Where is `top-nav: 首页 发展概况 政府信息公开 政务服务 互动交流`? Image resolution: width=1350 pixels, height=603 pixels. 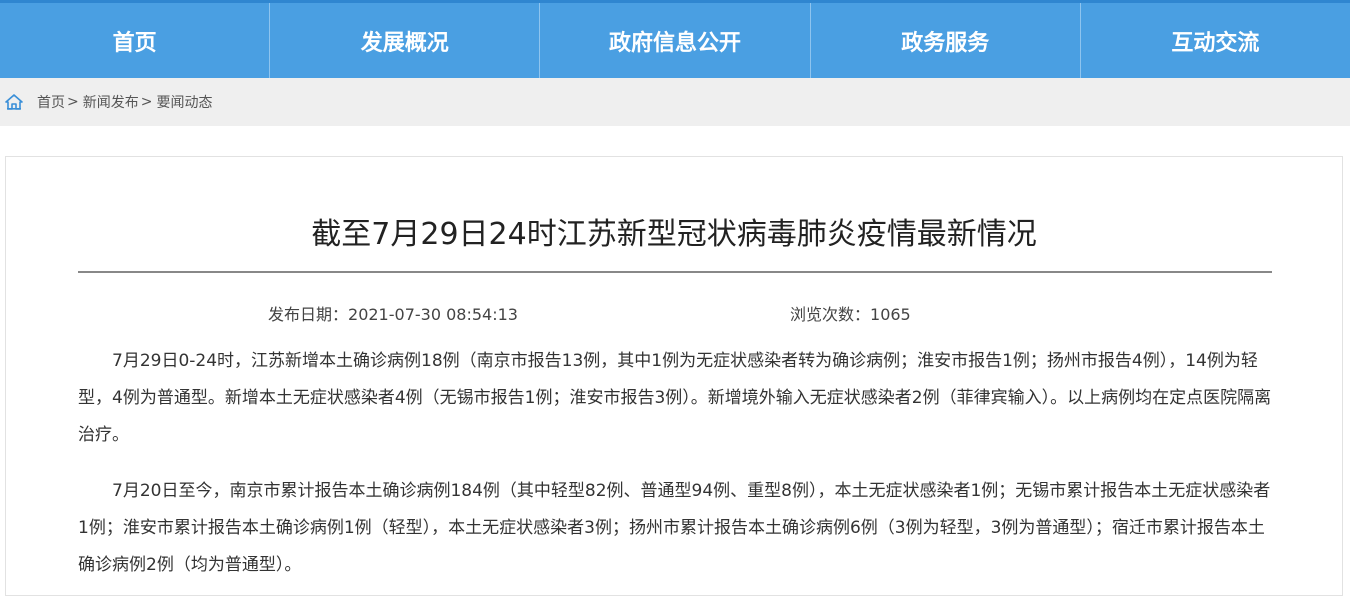
top-nav: 首页 发展概况 政府信息公开 政务服务 互动交流 is located at coordinates (675, 39).